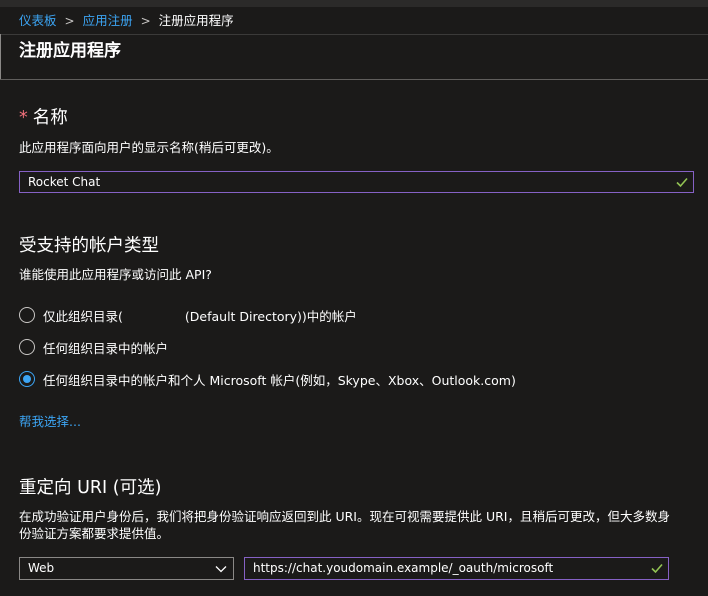 The width and height of the screenshot is (708, 596). What do you see at coordinates (27, 379) in the screenshot?
I see `radio-button-selected` at bounding box center [27, 379].